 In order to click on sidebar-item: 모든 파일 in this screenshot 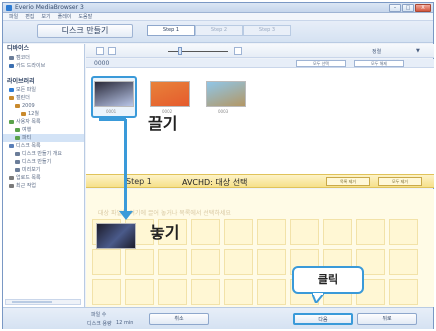, I will do `click(43, 90)`.